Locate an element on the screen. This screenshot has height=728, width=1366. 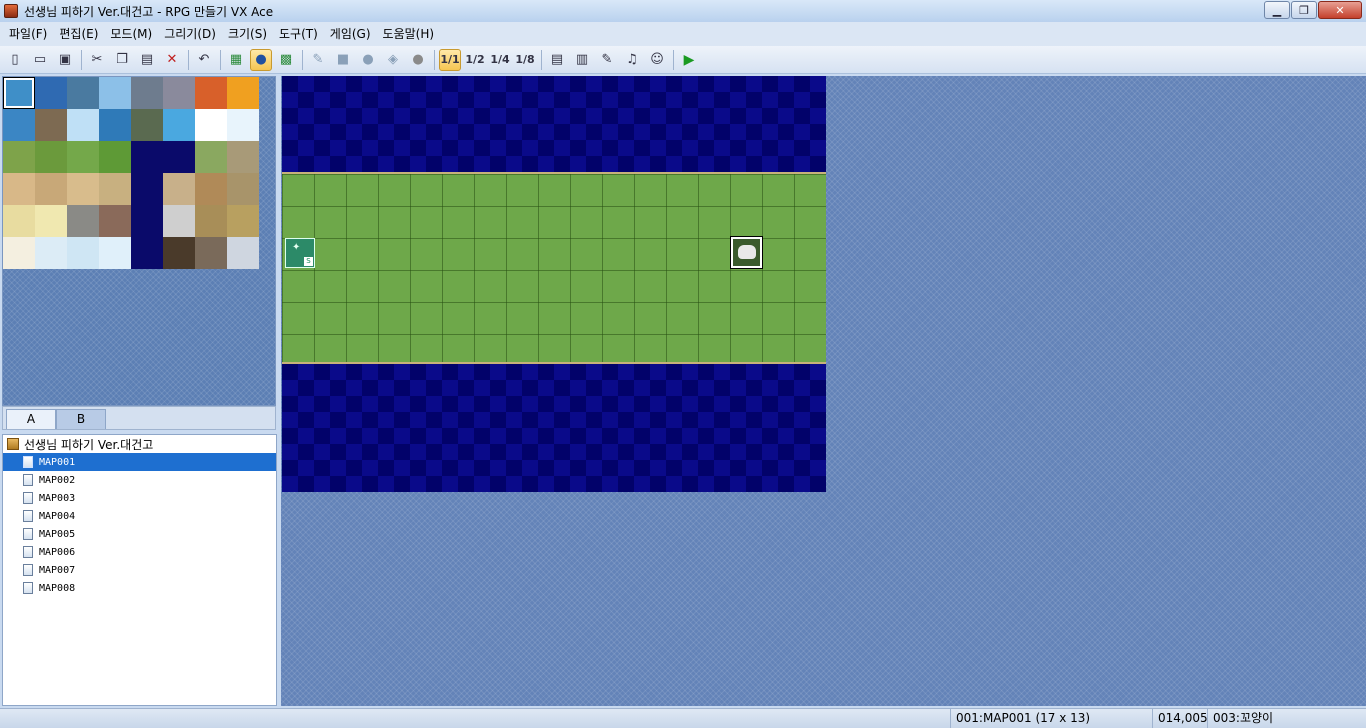
map-tree-item: MAP007 is located at coordinates (139, 570).